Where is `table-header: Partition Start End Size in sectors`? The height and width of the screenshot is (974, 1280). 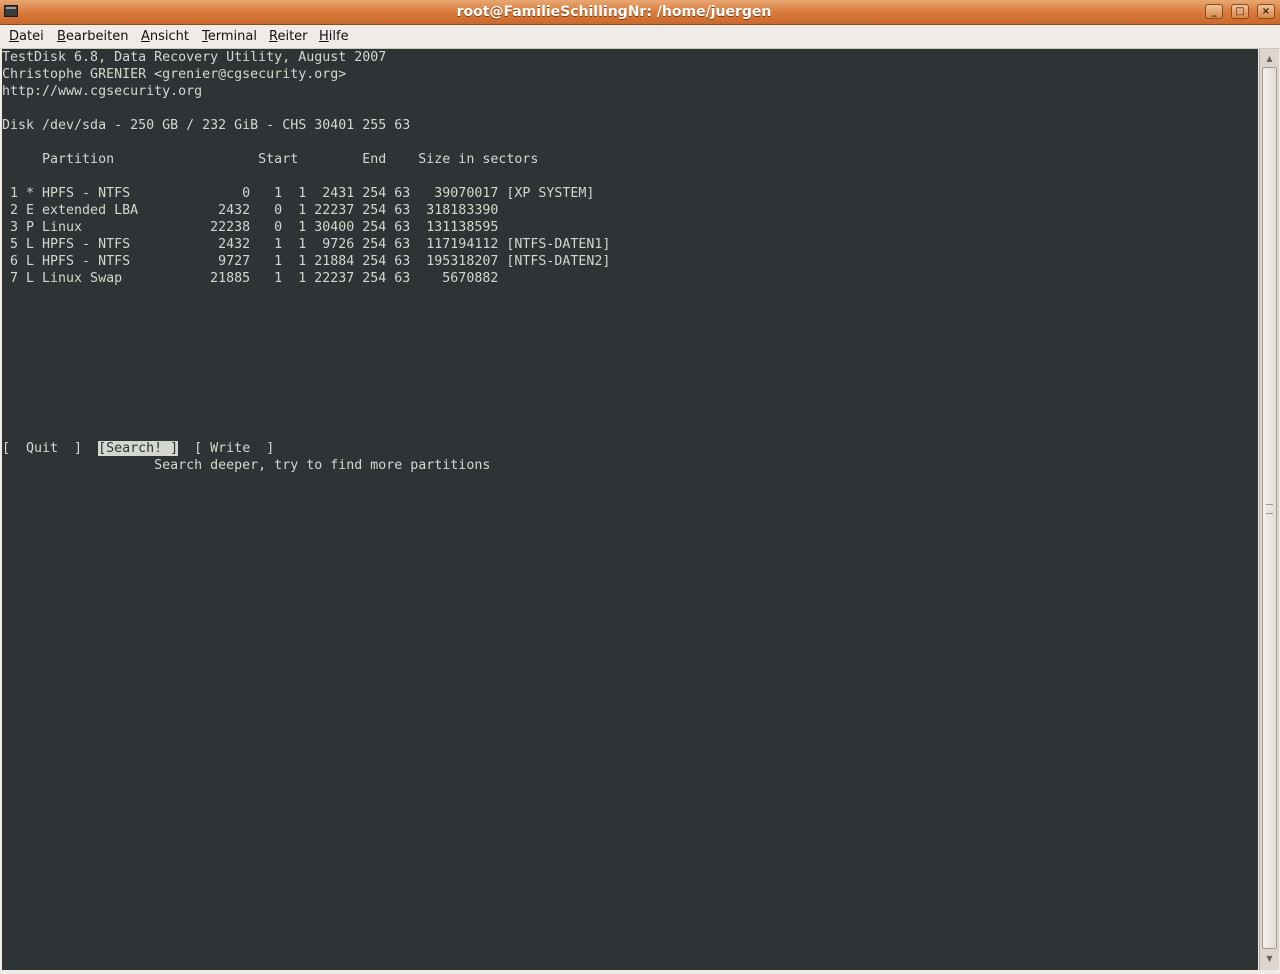
table-header: Partition Start End Size in sectors is located at coordinates (270, 159).